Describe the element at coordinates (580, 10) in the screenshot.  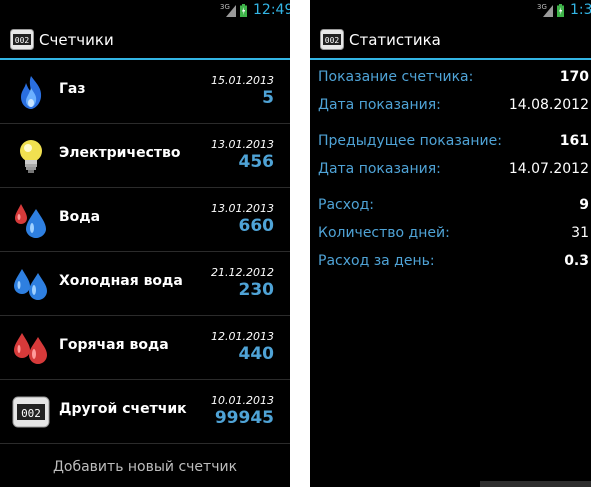
I see `clock-time: 1:35` at that location.